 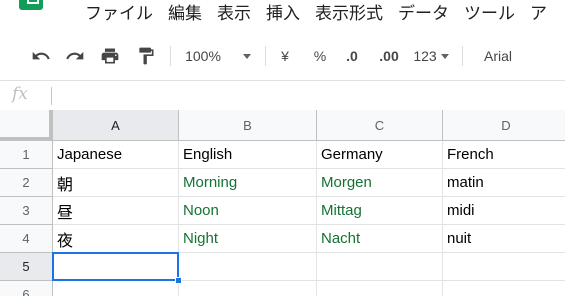 I want to click on cell-d6, so click(x=504, y=288).